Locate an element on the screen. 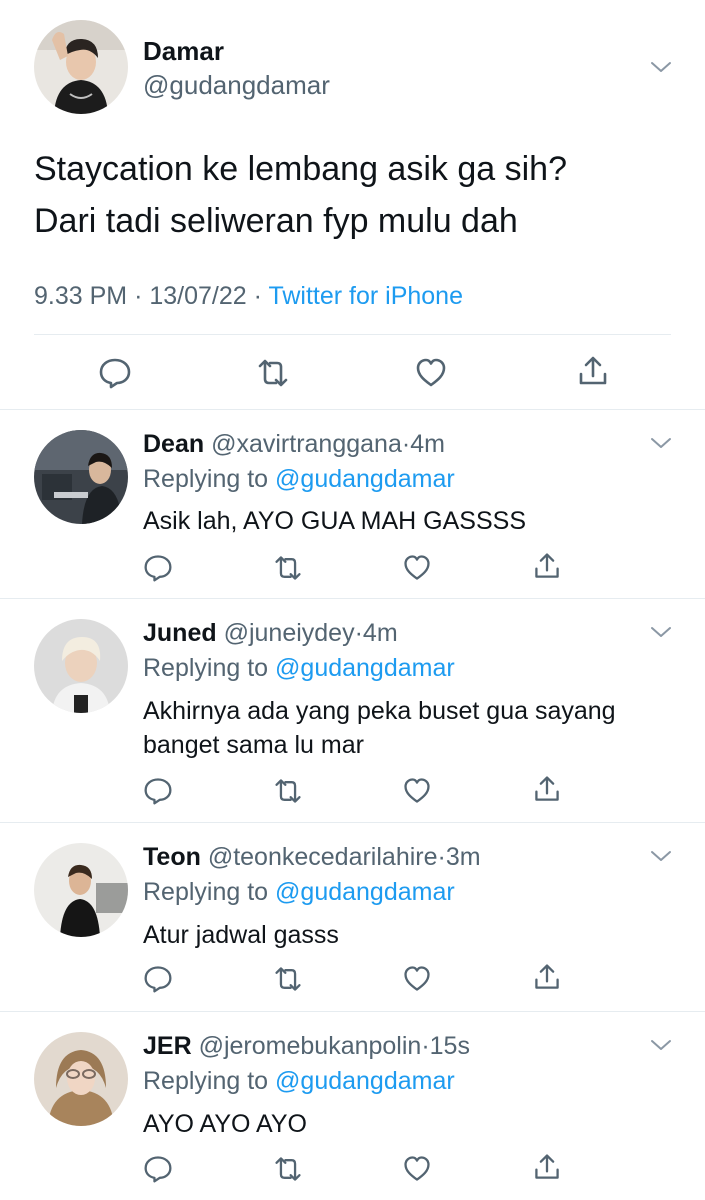 This screenshot has width=705, height=1200. reply-text: AYO AYO AYO is located at coordinates (225, 1124).